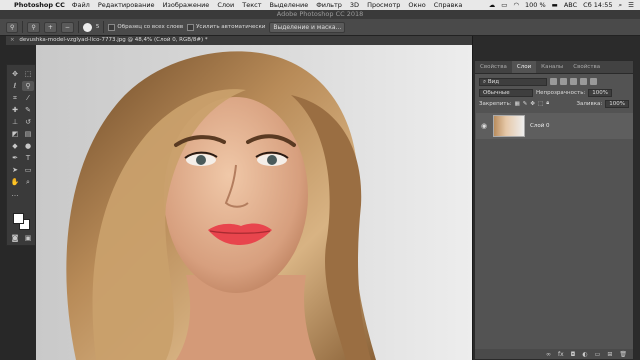 The width and height of the screenshot is (640, 360). What do you see at coordinates (18, 218) in the screenshot?
I see `foreground-color-swatch` at bounding box center [18, 218].